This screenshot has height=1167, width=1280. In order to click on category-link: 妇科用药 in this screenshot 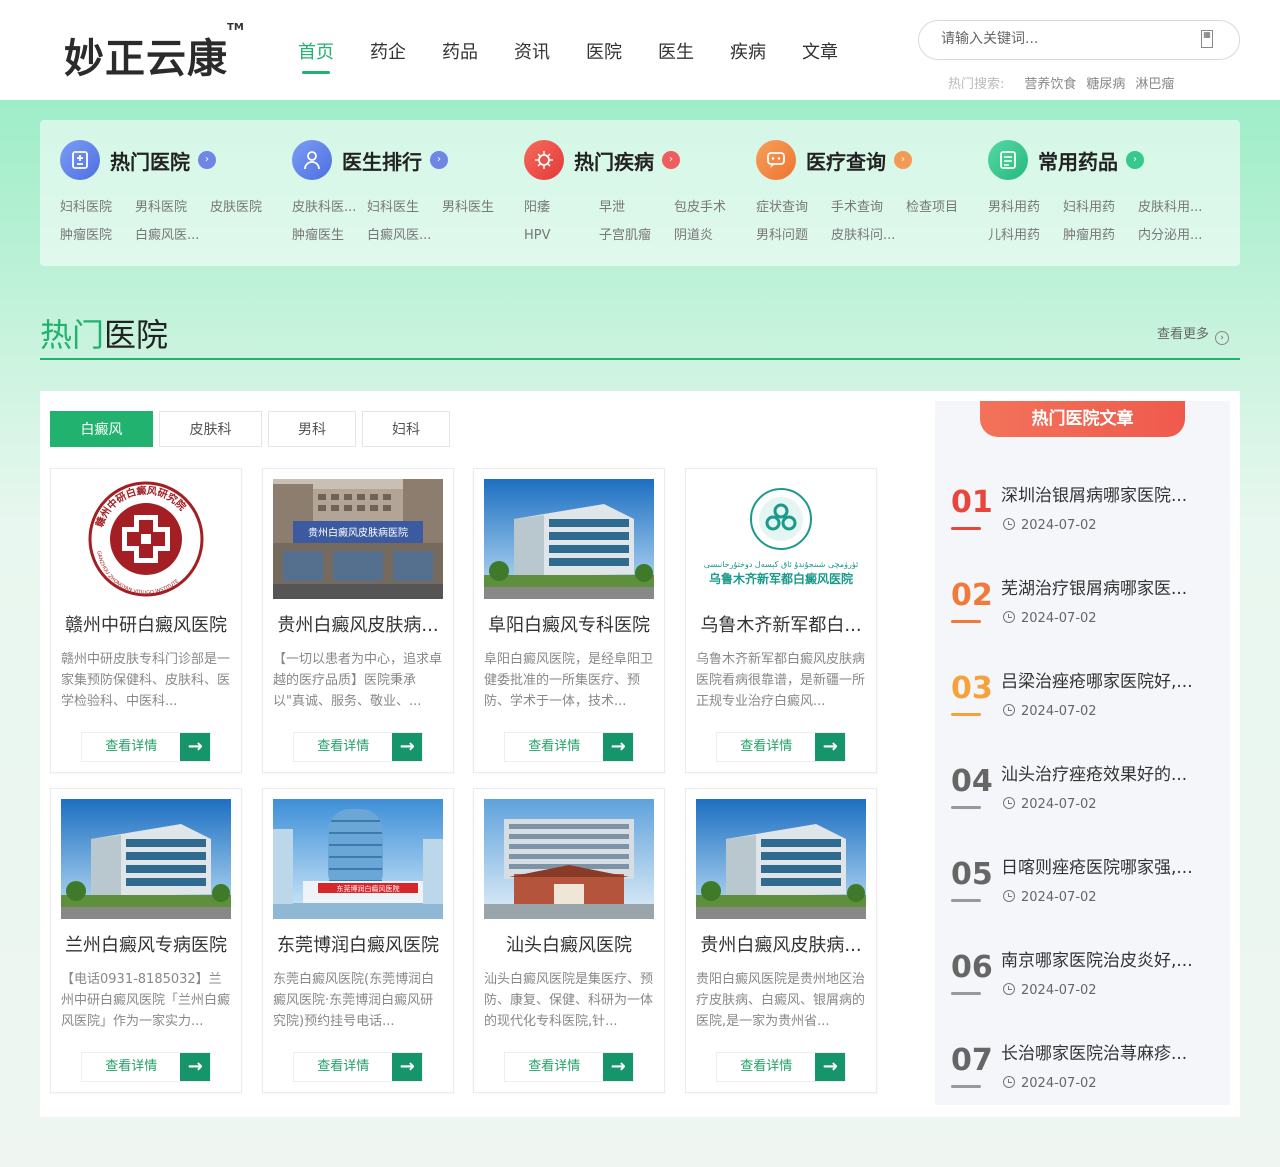, I will do `click(1100, 208)`.